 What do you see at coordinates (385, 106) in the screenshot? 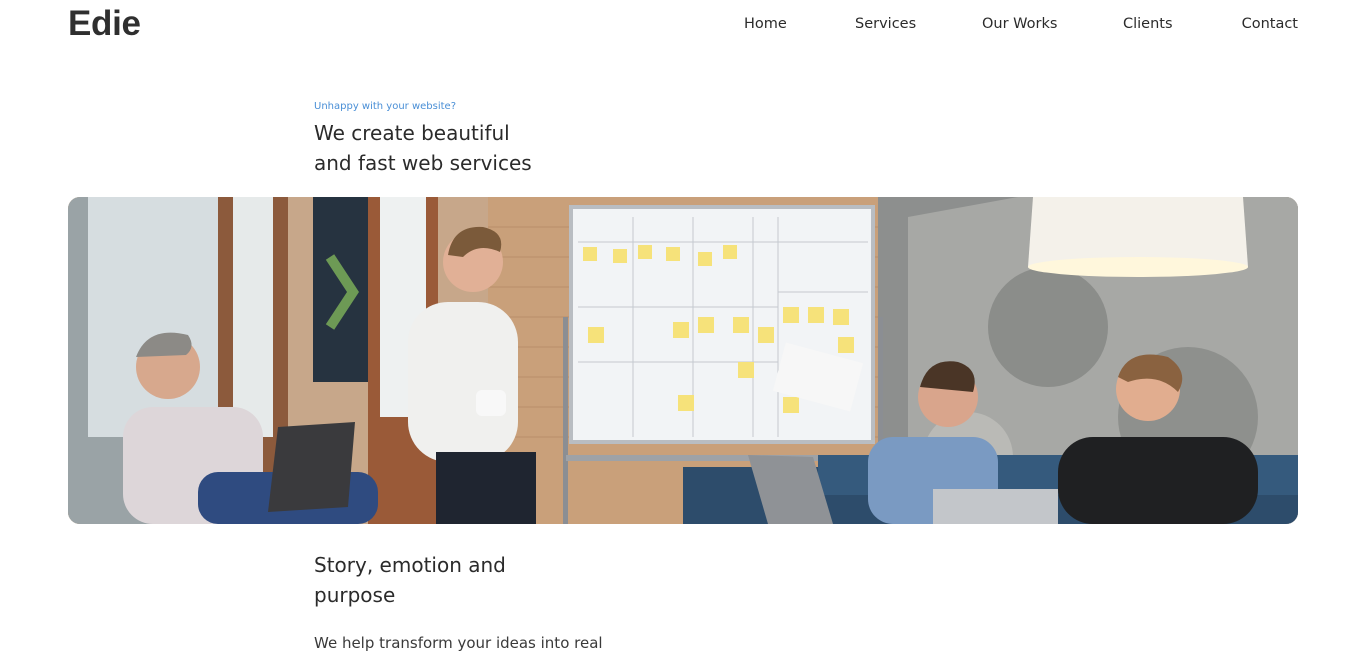
I see `hero-eyebrow: Unhappy with your website?` at bounding box center [385, 106].